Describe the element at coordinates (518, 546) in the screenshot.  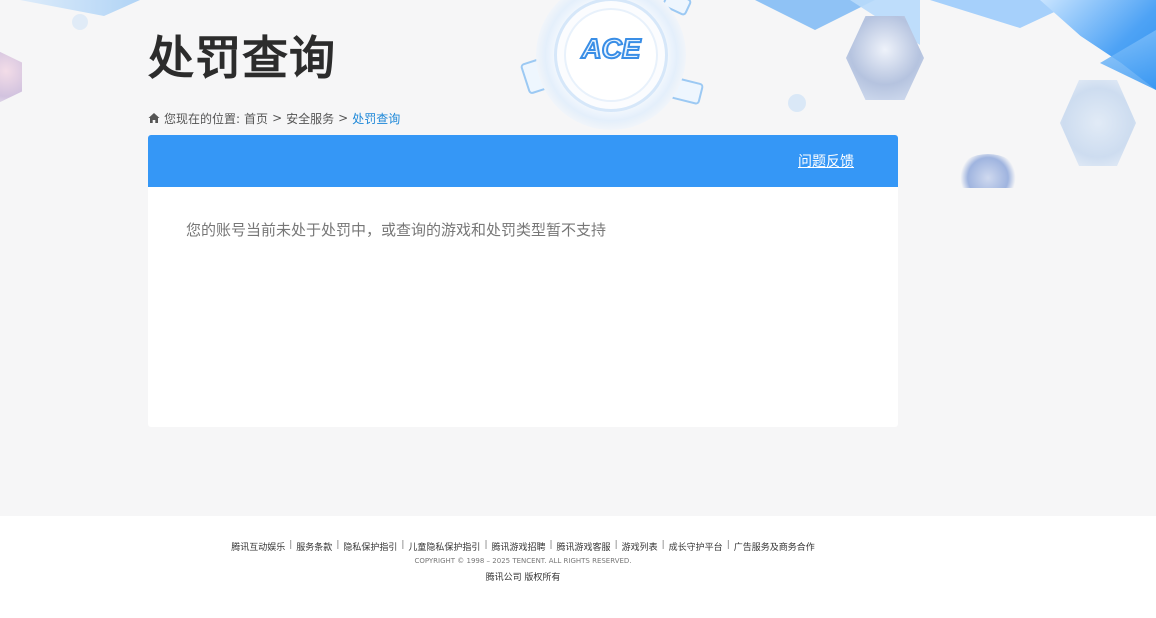
I see `footer-link-jobs: 腾讯游戏招聘` at that location.